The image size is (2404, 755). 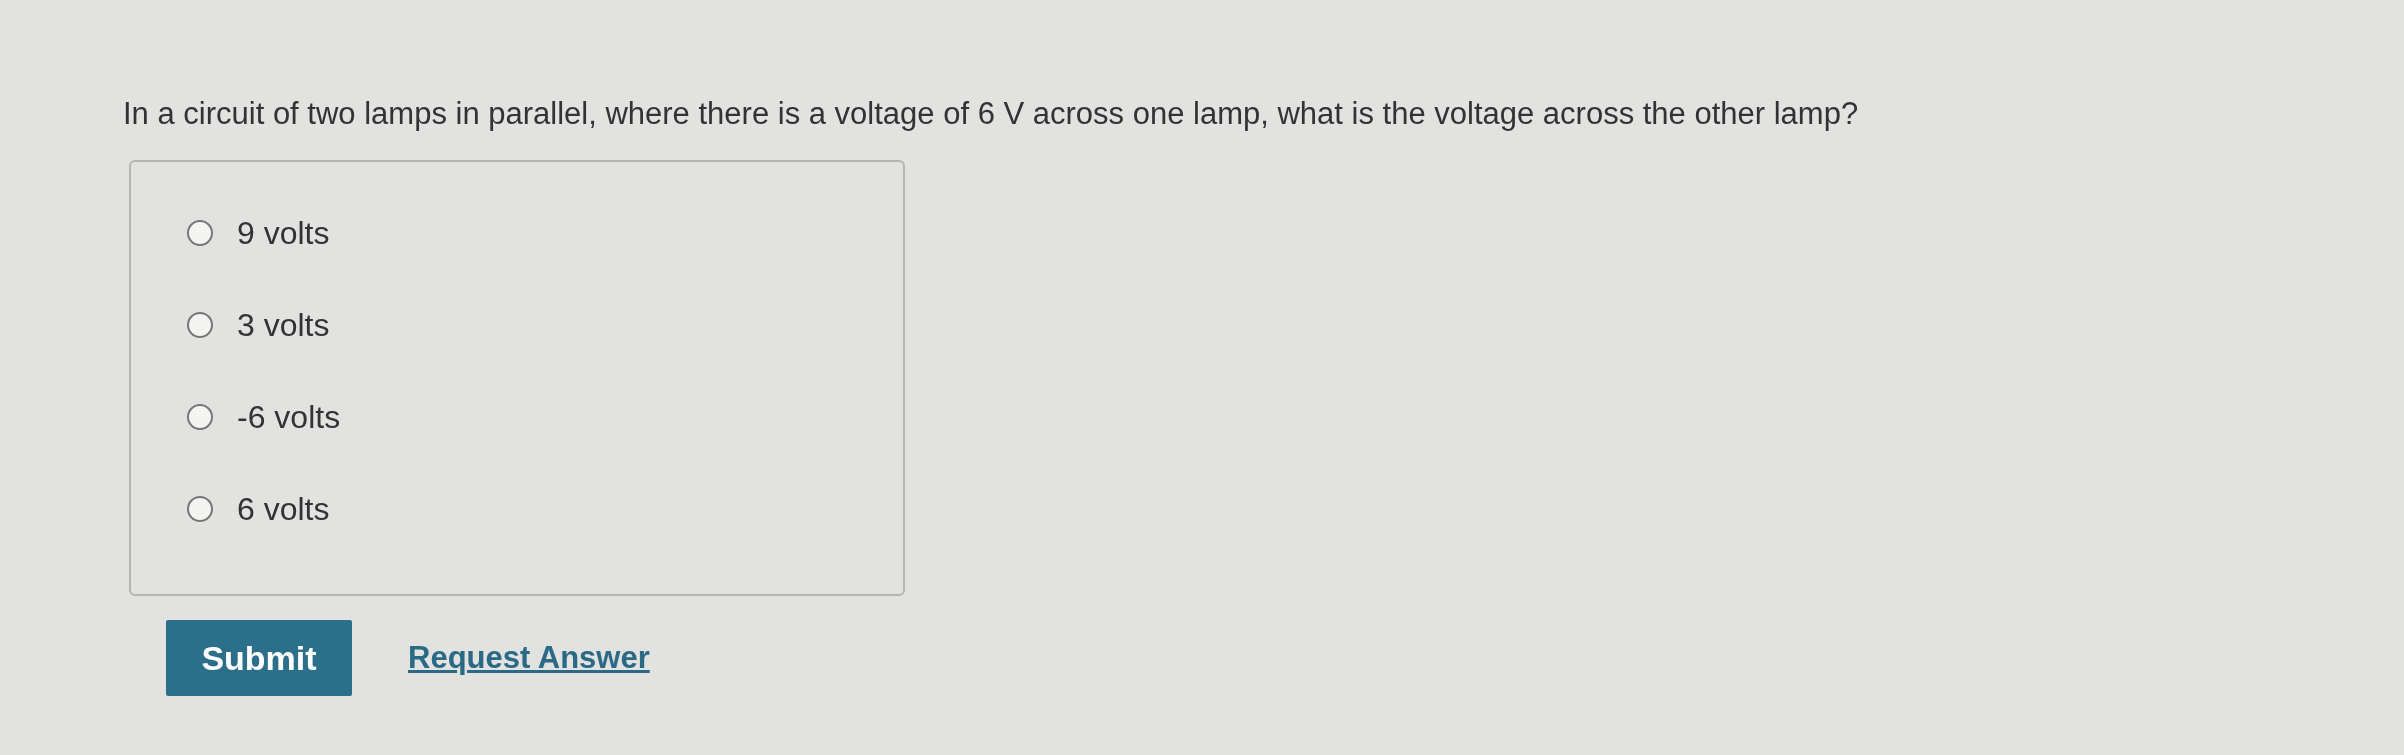 What do you see at coordinates (283, 325) in the screenshot?
I see `option-label: 3 volts` at bounding box center [283, 325].